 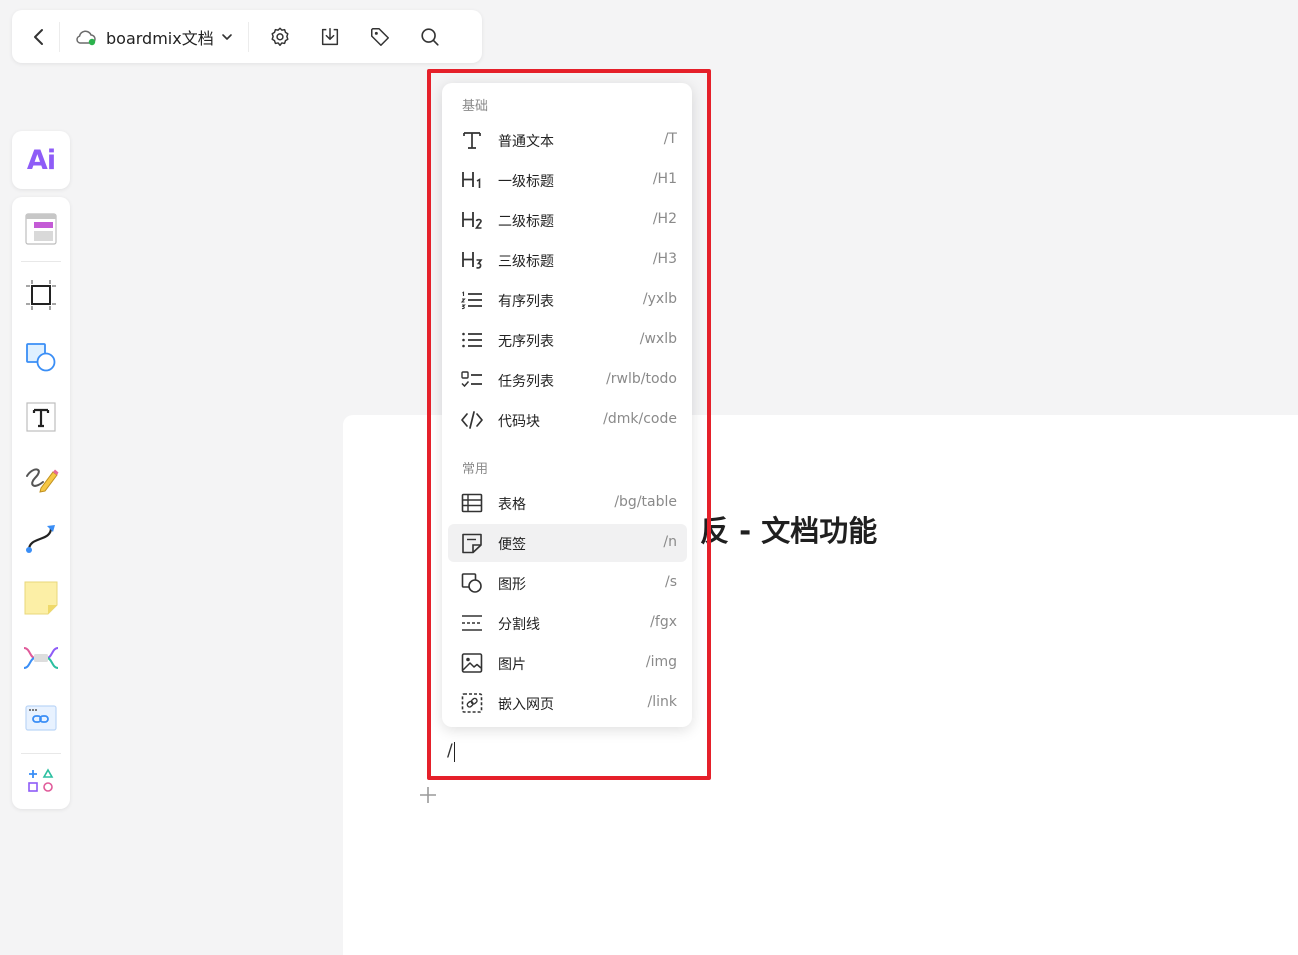 I want to click on menu-item-label: 图形, so click(x=512, y=585).